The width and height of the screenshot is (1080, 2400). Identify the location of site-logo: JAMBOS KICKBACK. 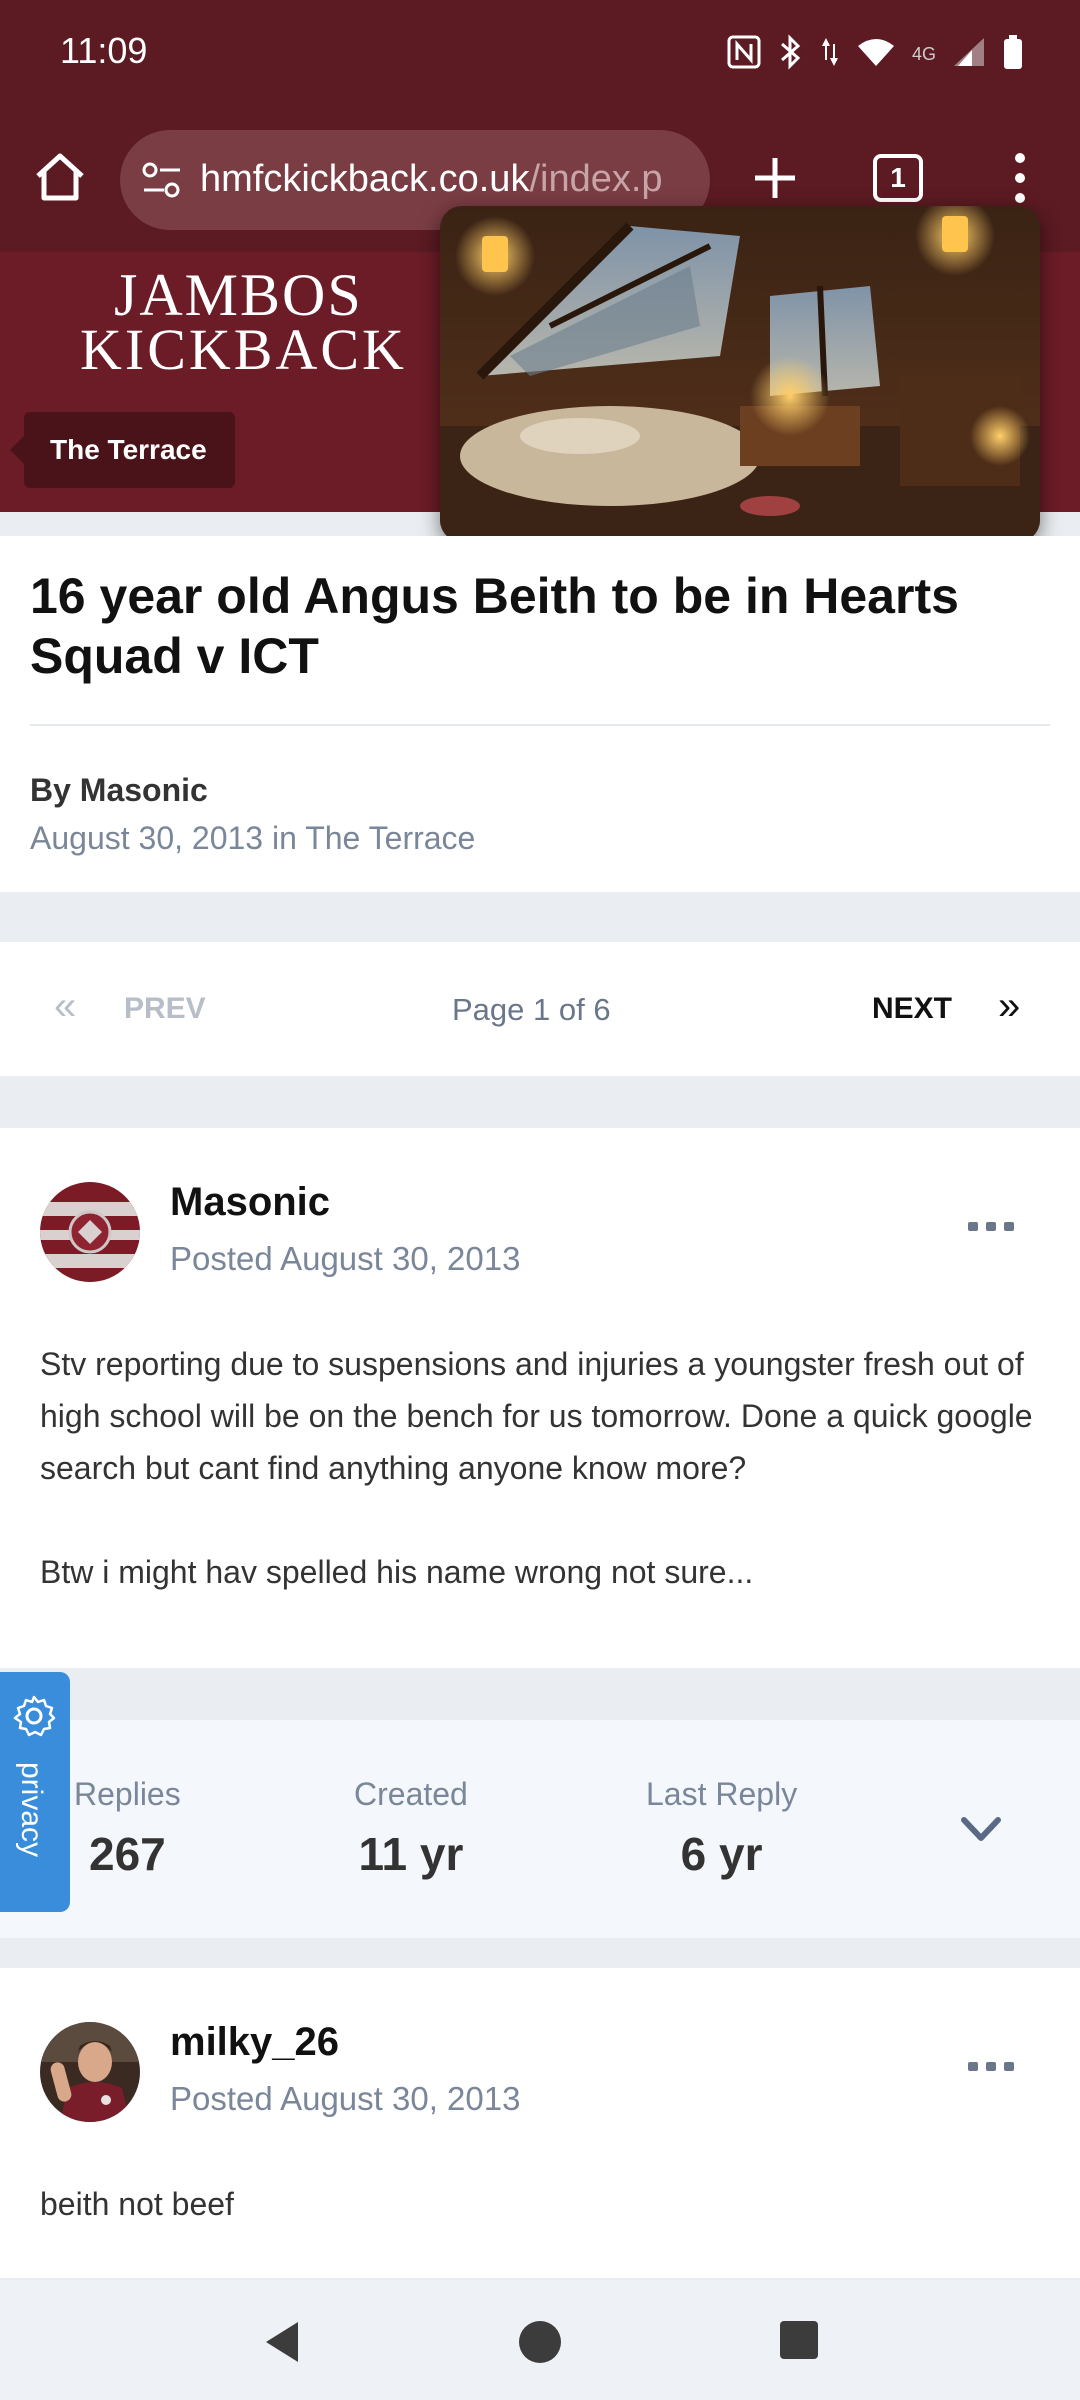
(315, 322).